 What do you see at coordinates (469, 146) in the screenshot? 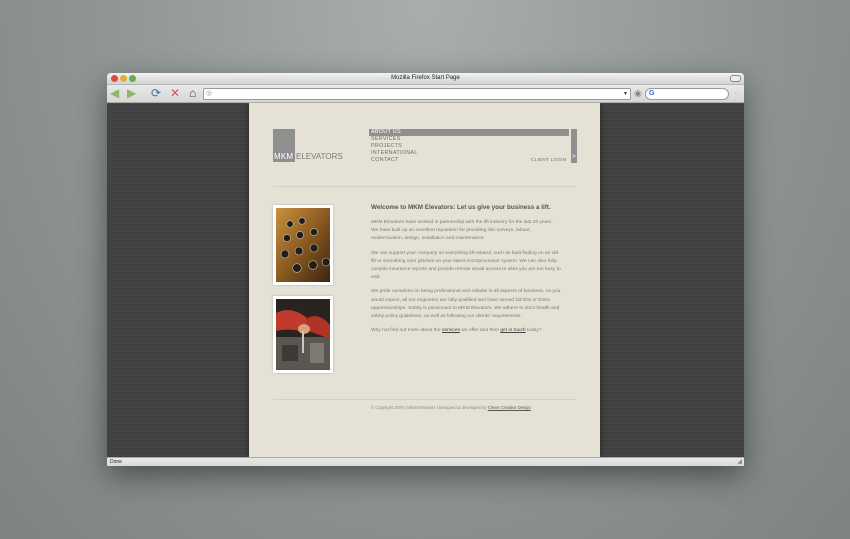
I see `nav-projects: PROJECTS` at bounding box center [469, 146].